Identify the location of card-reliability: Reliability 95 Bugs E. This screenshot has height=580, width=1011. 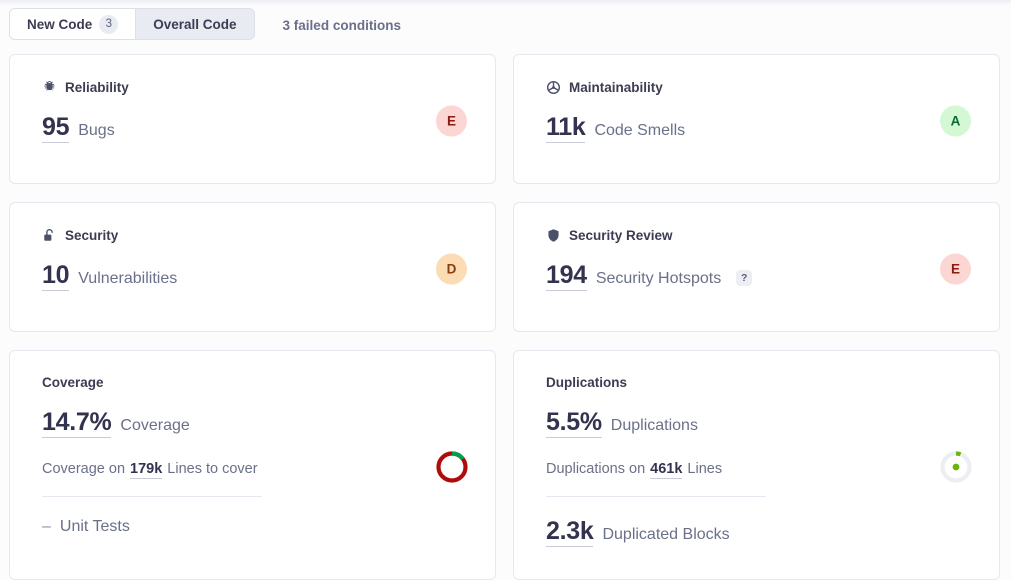
(252, 119).